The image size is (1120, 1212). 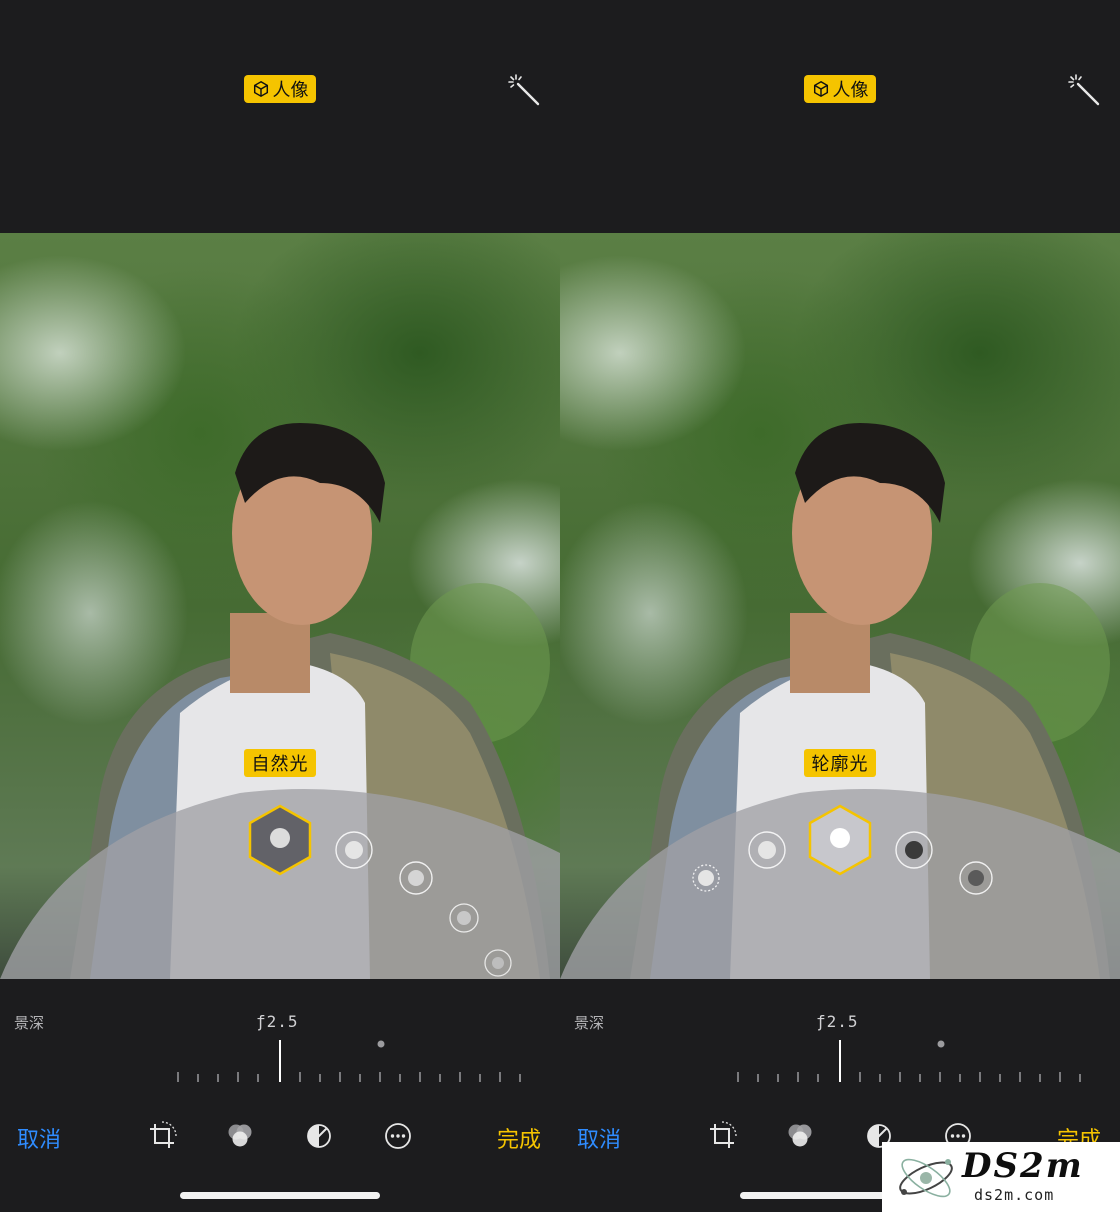 I want to click on lighting-effect-label: 轮廓光, so click(x=840, y=763).